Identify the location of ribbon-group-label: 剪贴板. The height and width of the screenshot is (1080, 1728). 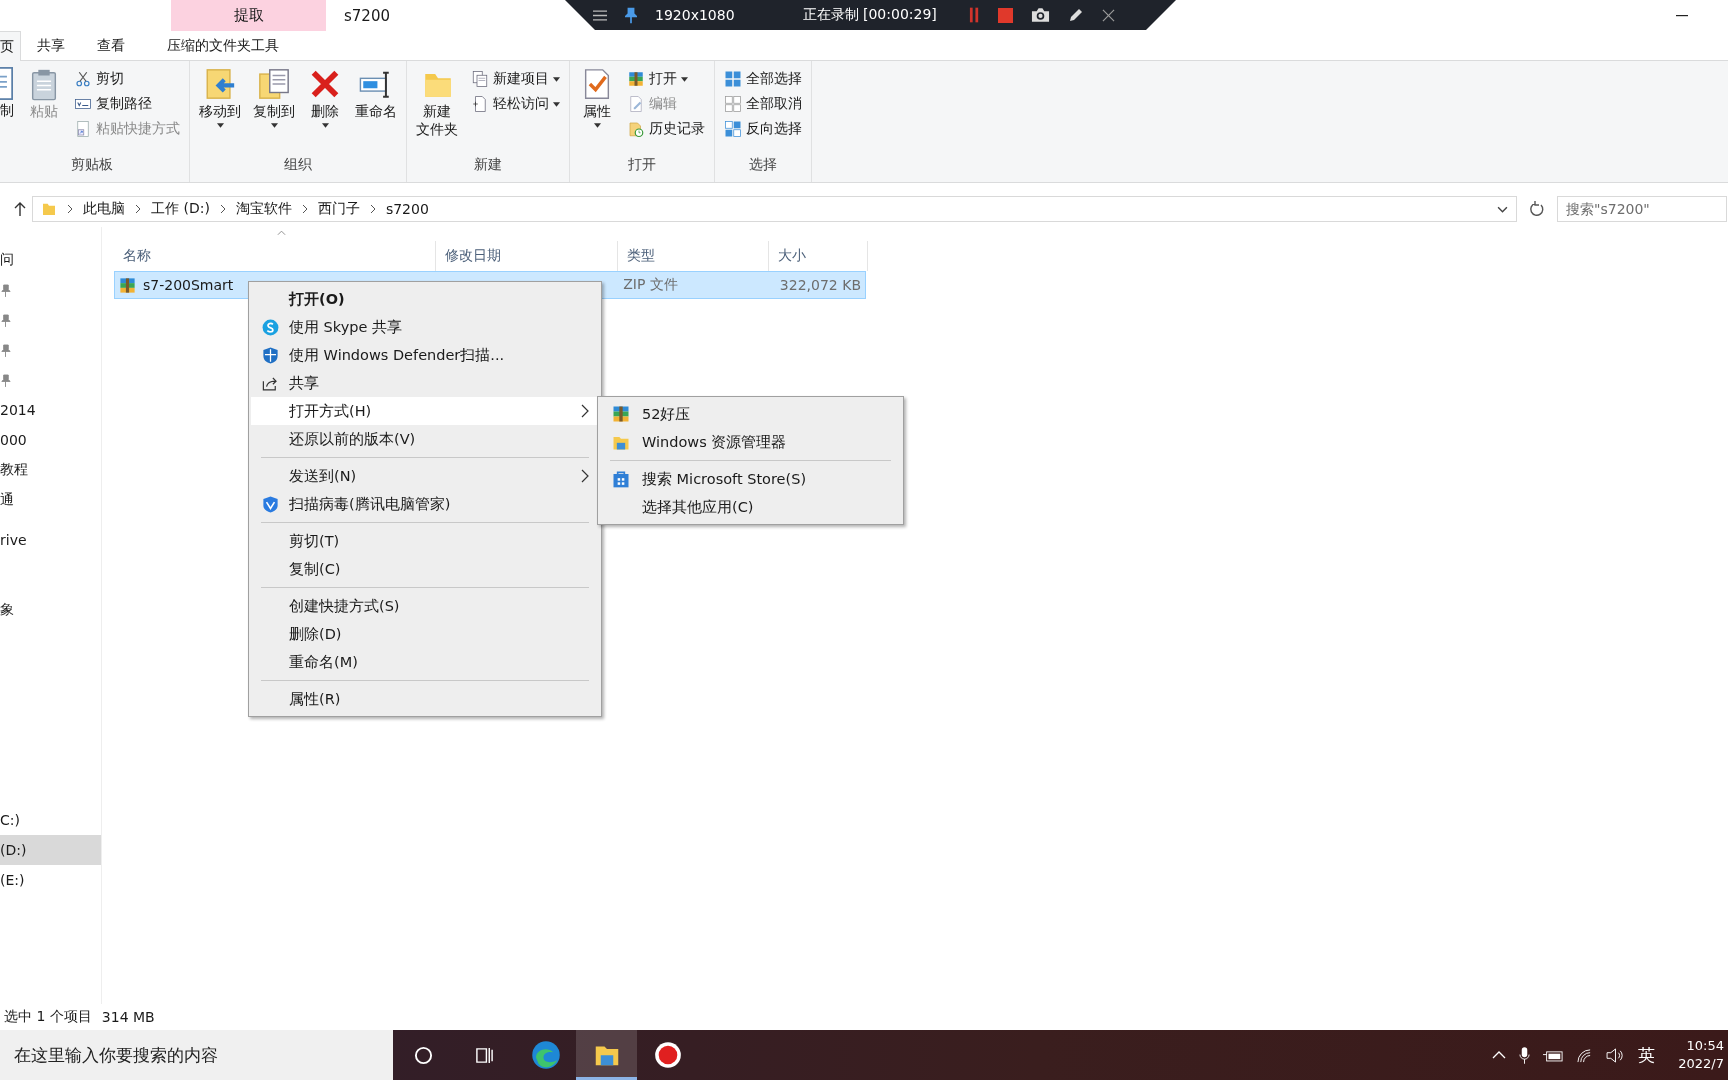
(91, 165).